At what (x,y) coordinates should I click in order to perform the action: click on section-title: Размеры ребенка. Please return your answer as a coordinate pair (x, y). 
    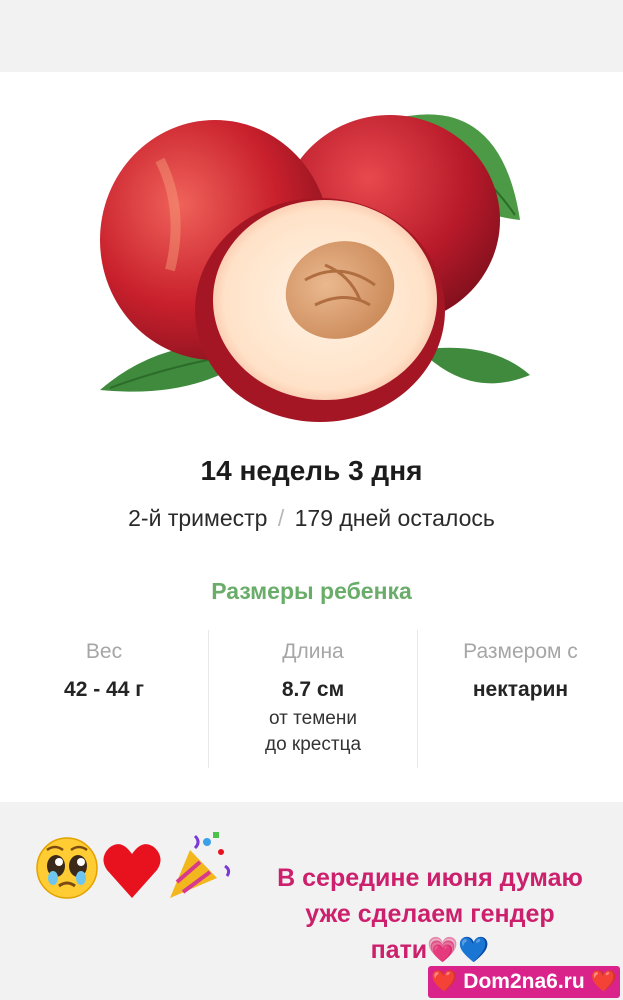
    Looking at the image, I should click on (311, 591).